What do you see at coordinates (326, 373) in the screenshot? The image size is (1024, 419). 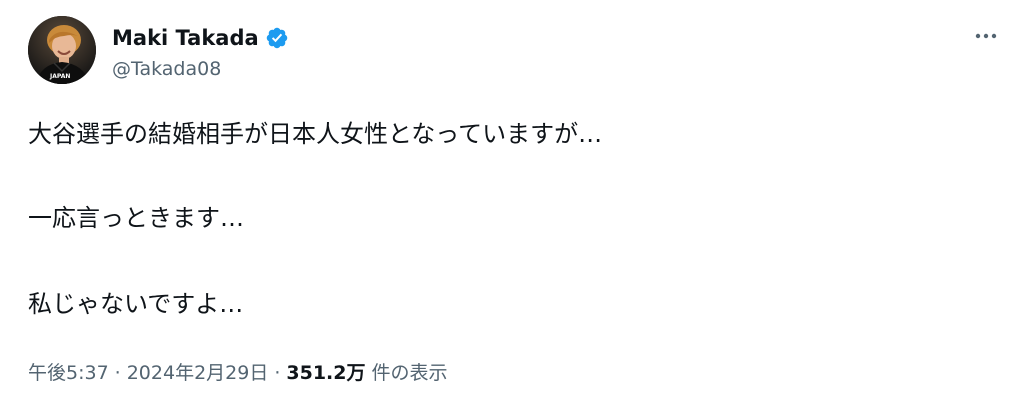 I see `views-count: 351.2万` at bounding box center [326, 373].